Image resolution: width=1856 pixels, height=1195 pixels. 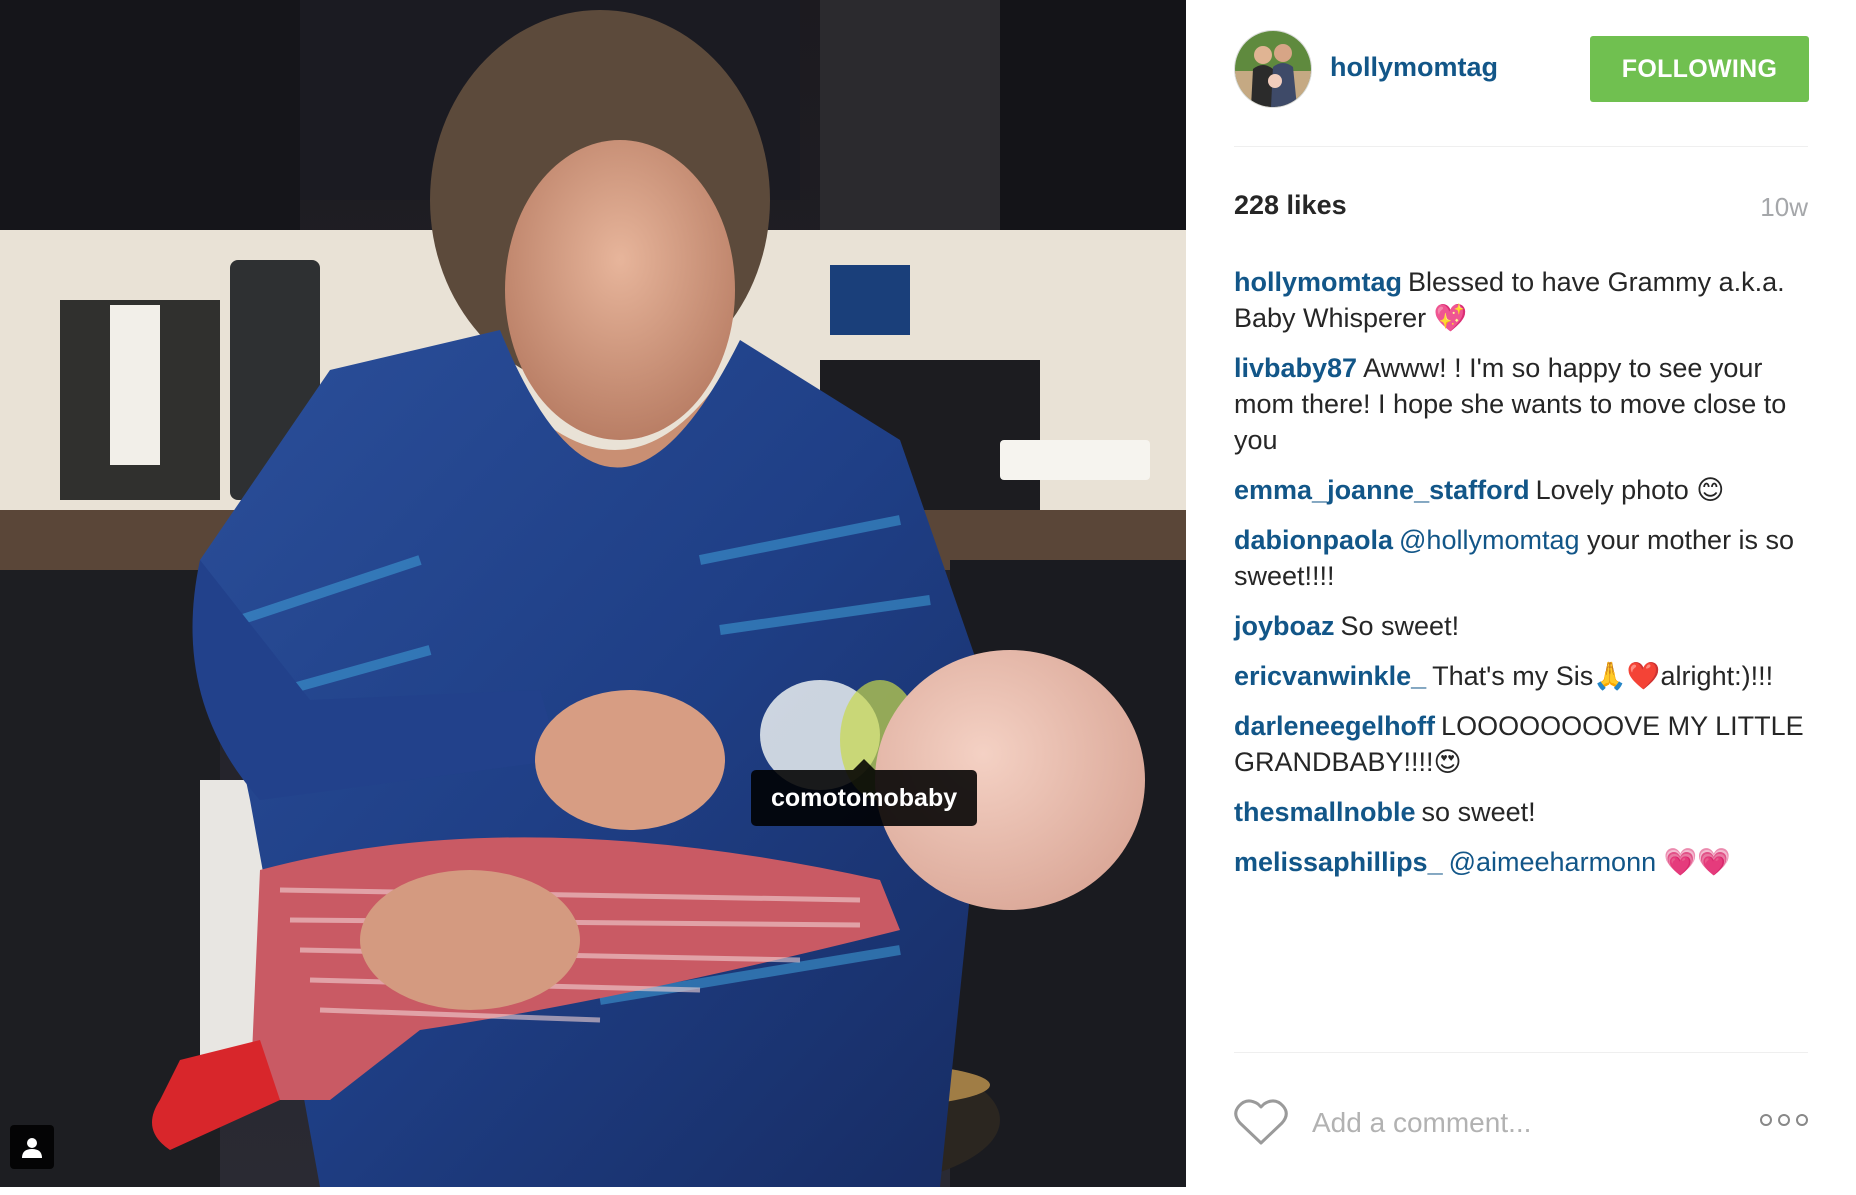 What do you see at coordinates (1262, 1123) in the screenshot?
I see `heart-outline-icon` at bounding box center [1262, 1123].